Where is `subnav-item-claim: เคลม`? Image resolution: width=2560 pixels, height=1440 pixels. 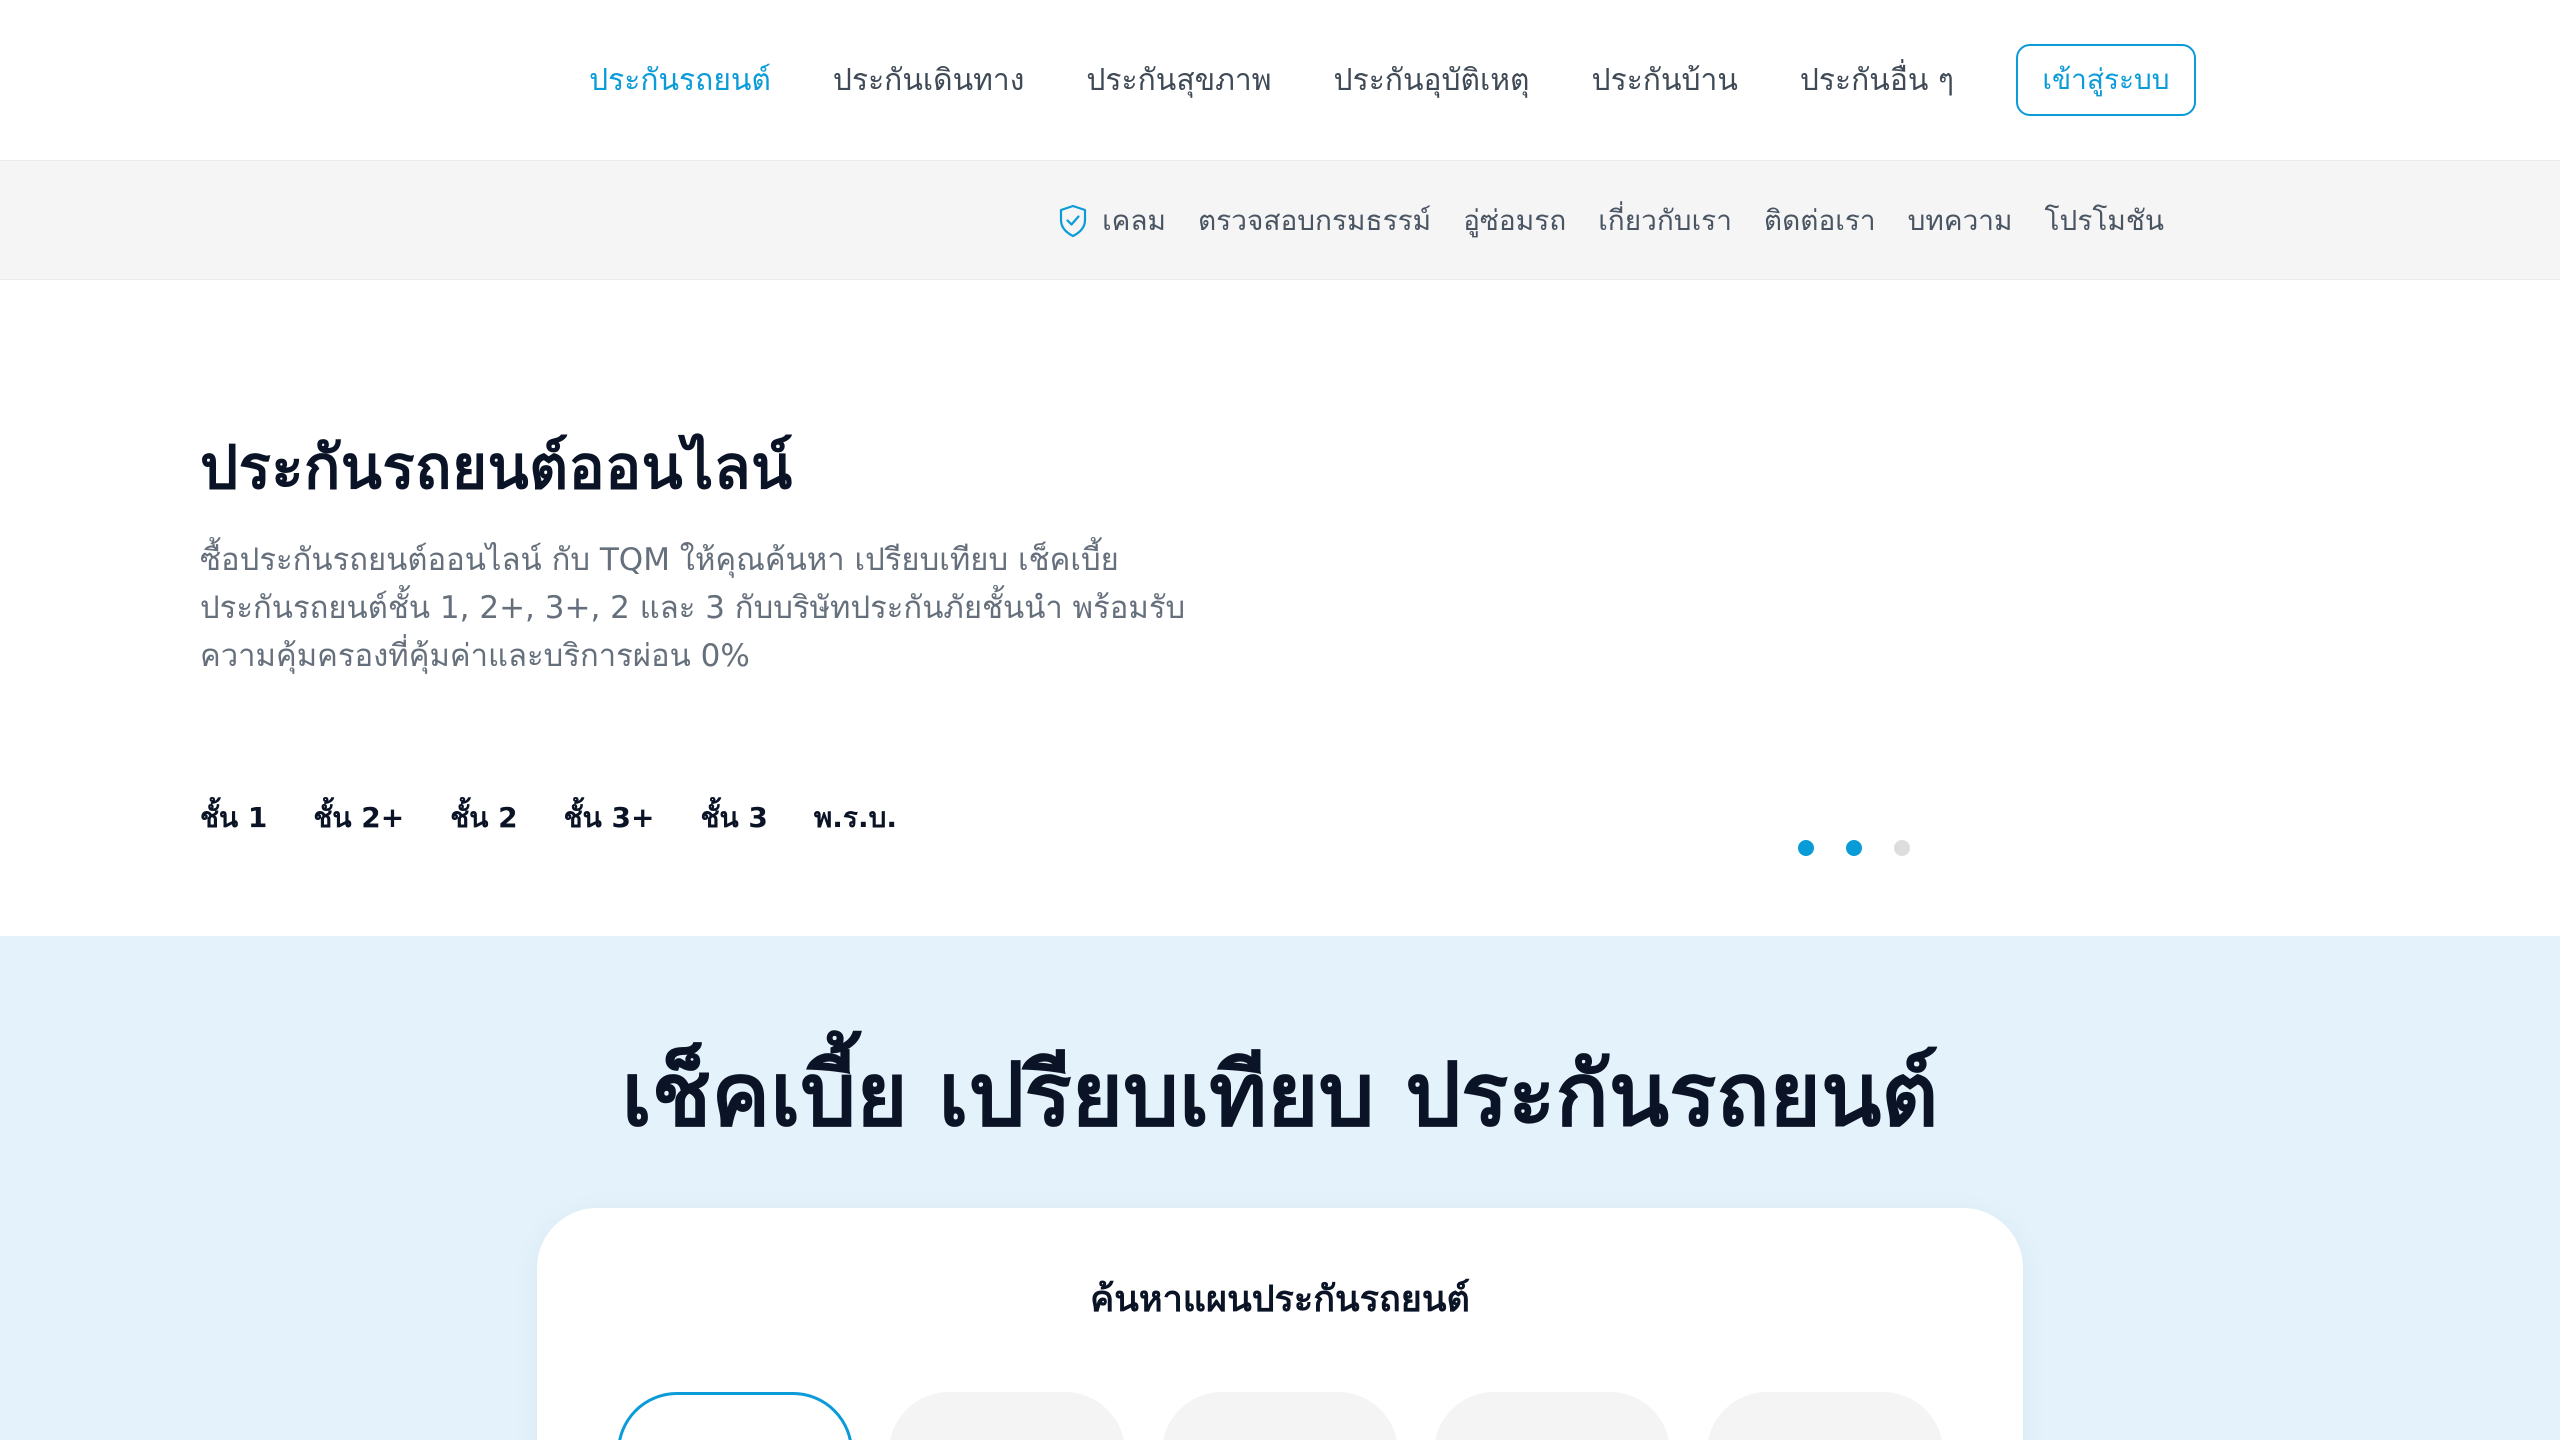 subnav-item-claim: เคลม is located at coordinates (1112, 221).